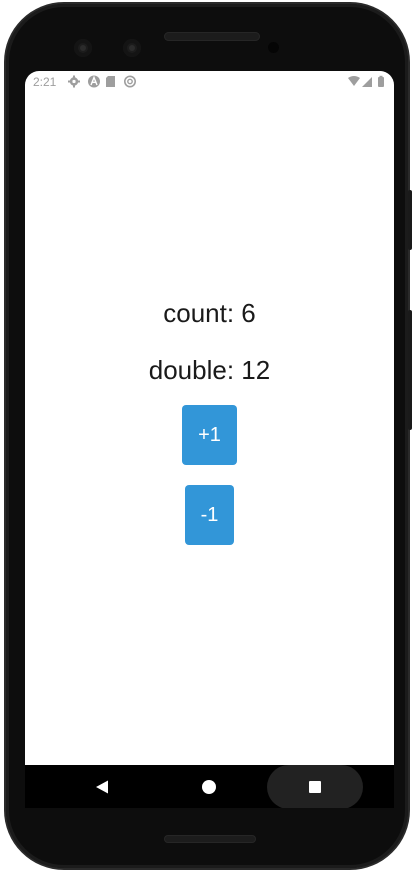  I want to click on status-bar: 2:21, so click(209, 82).